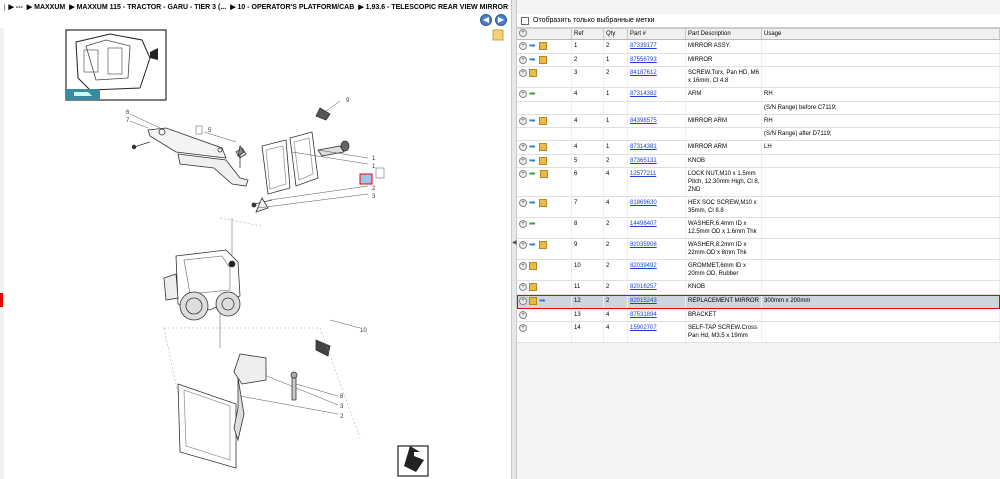  Describe the element at coordinates (116, 65) in the screenshot. I see `cab-thumbnail` at that location.